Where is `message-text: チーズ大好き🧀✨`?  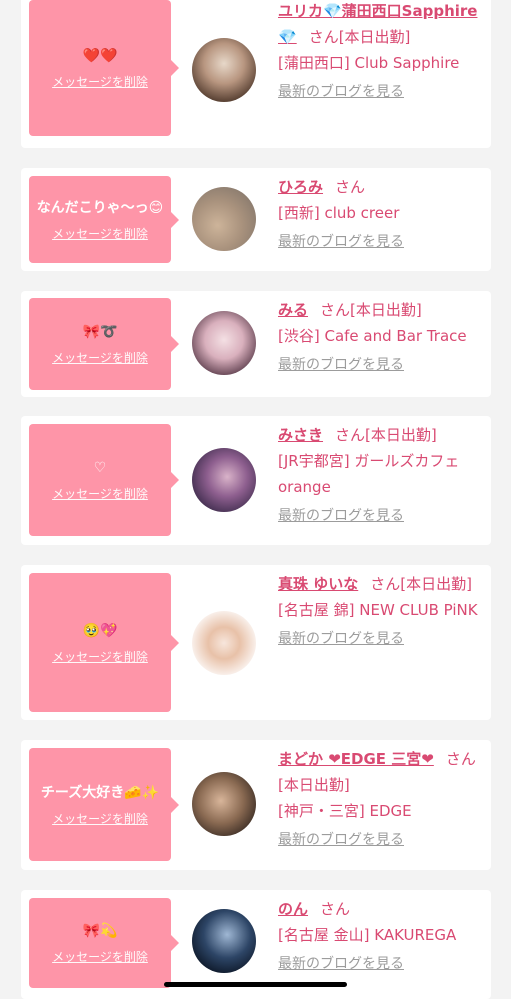 message-text: チーズ大好き🧀✨ is located at coordinates (100, 792).